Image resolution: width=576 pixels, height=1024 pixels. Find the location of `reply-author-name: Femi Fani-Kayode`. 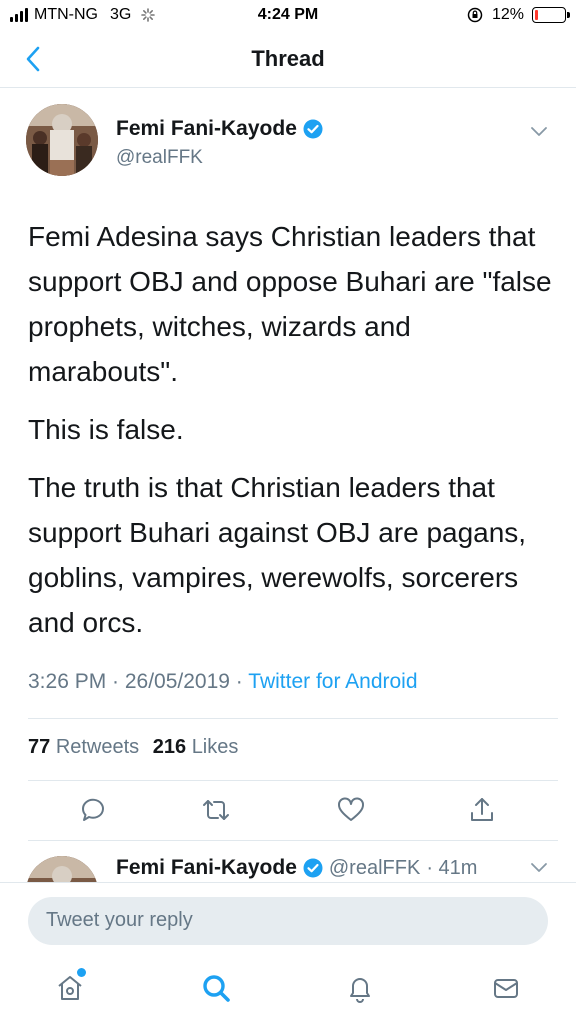

reply-author-name: Femi Fani-Kayode is located at coordinates (206, 867).